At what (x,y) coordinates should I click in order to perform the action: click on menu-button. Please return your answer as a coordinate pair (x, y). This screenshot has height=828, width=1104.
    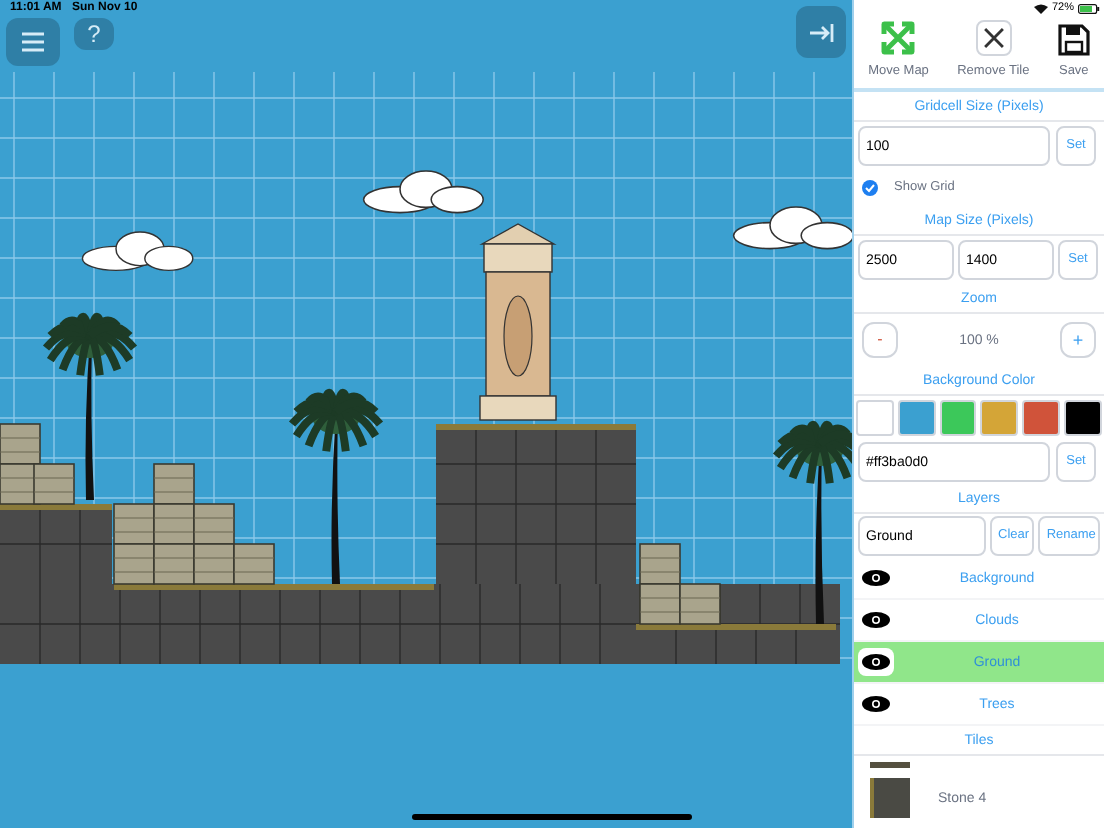
    Looking at the image, I should click on (33, 42).